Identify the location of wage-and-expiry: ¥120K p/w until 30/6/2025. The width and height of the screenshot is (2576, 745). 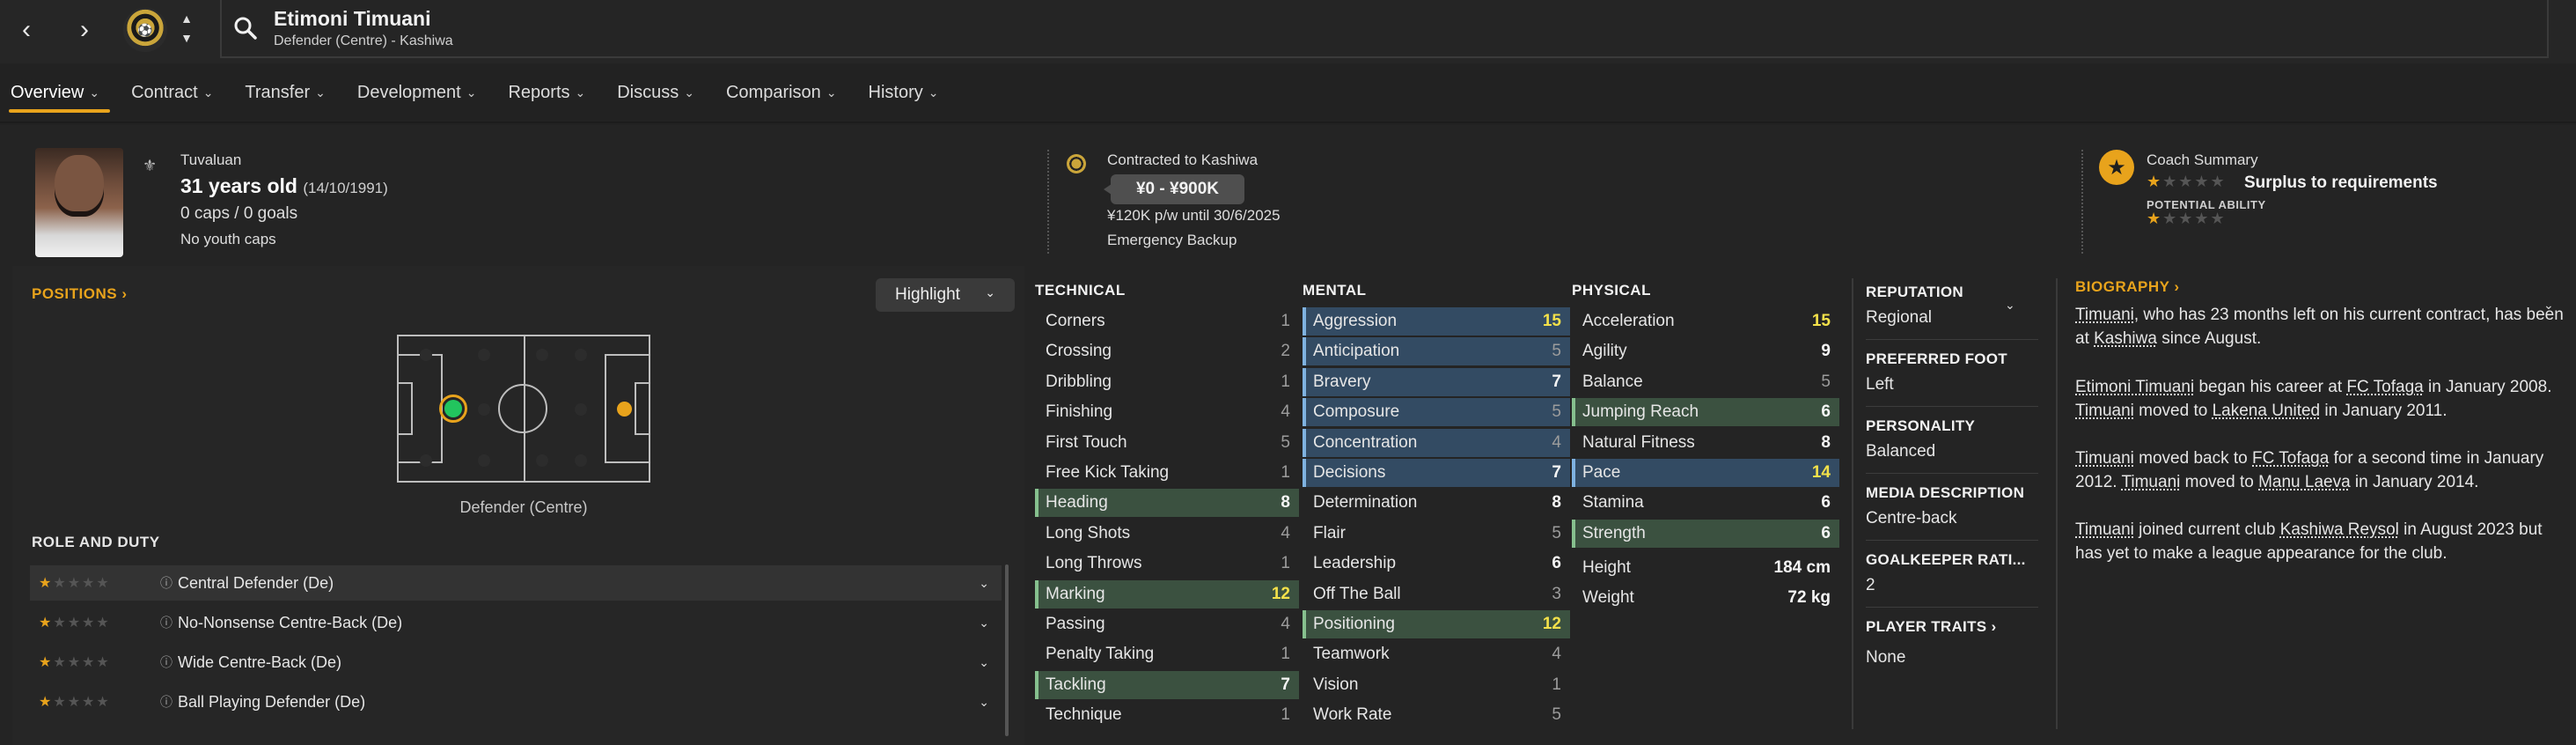
(1194, 215).